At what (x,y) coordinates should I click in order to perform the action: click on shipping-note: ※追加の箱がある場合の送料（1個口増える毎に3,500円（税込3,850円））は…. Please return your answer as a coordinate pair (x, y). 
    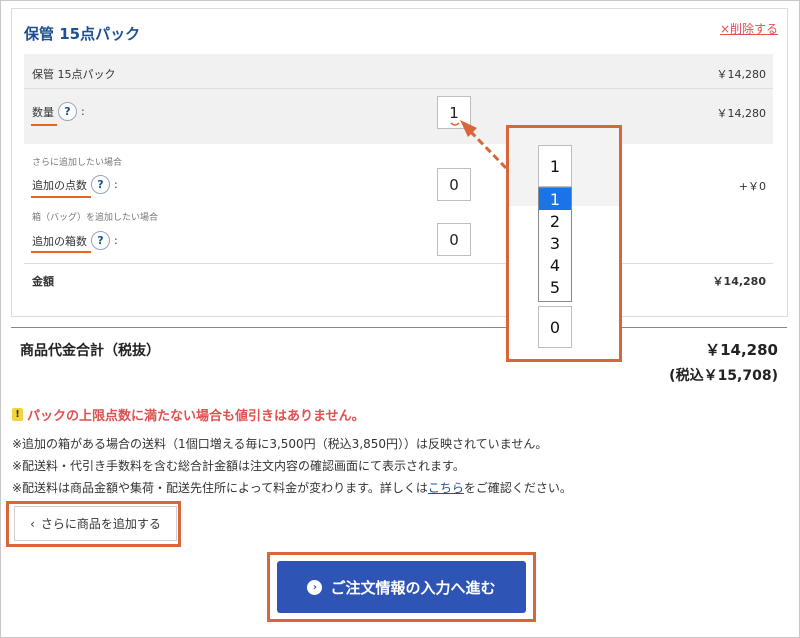
    Looking at the image, I should click on (280, 444).